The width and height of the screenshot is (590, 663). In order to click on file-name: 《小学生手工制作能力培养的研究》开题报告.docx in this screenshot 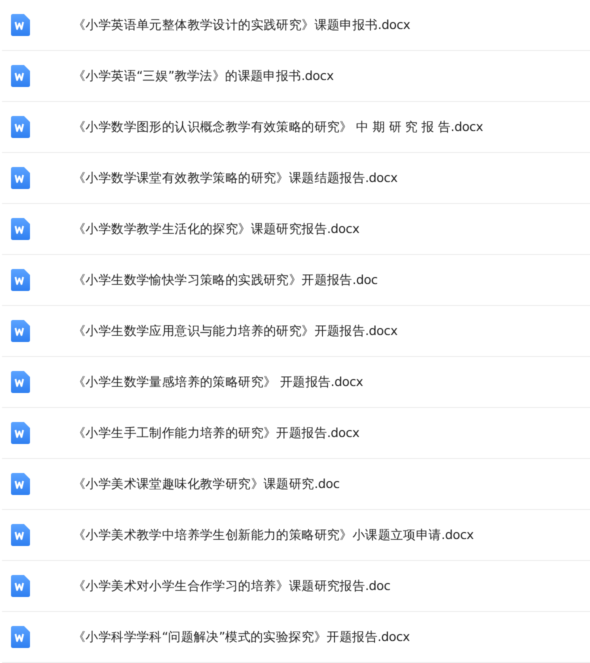, I will do `click(216, 433)`.